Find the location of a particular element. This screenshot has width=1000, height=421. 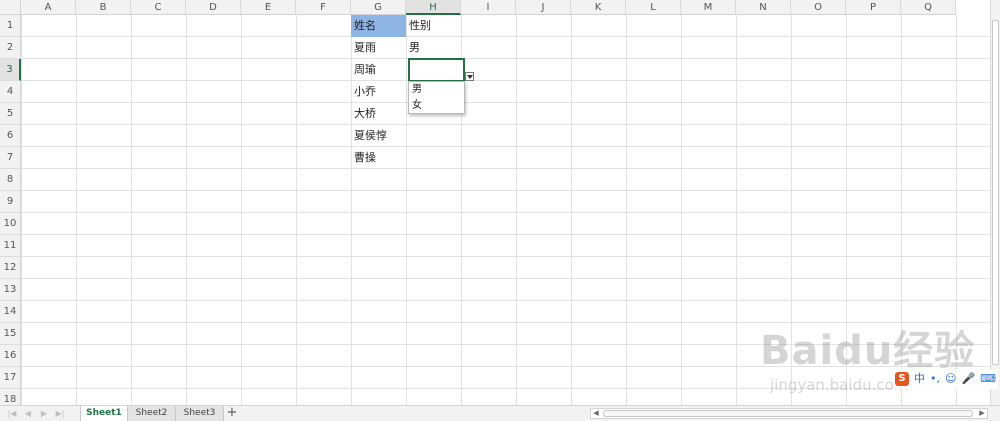

cell-g5: 大桥 is located at coordinates (378, 114).